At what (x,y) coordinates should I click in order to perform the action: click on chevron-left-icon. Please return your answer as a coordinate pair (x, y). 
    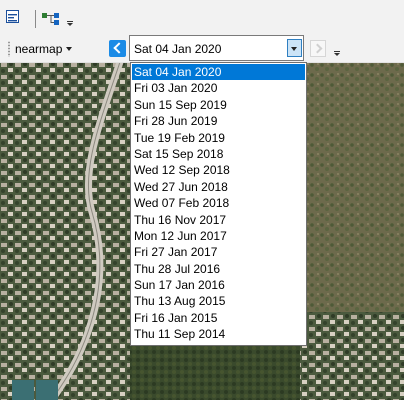
    Looking at the image, I should click on (119, 48).